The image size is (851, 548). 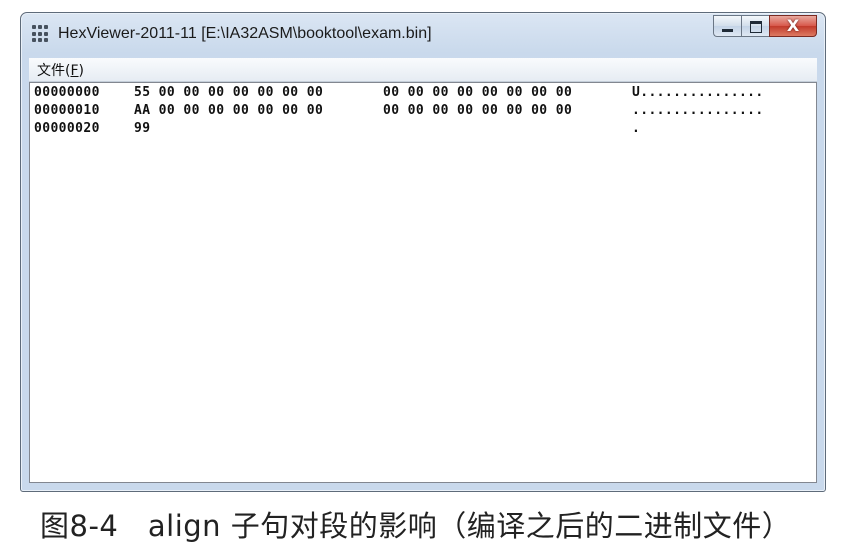 I want to click on menu-file-label-suffix: ), so click(x=81, y=71).